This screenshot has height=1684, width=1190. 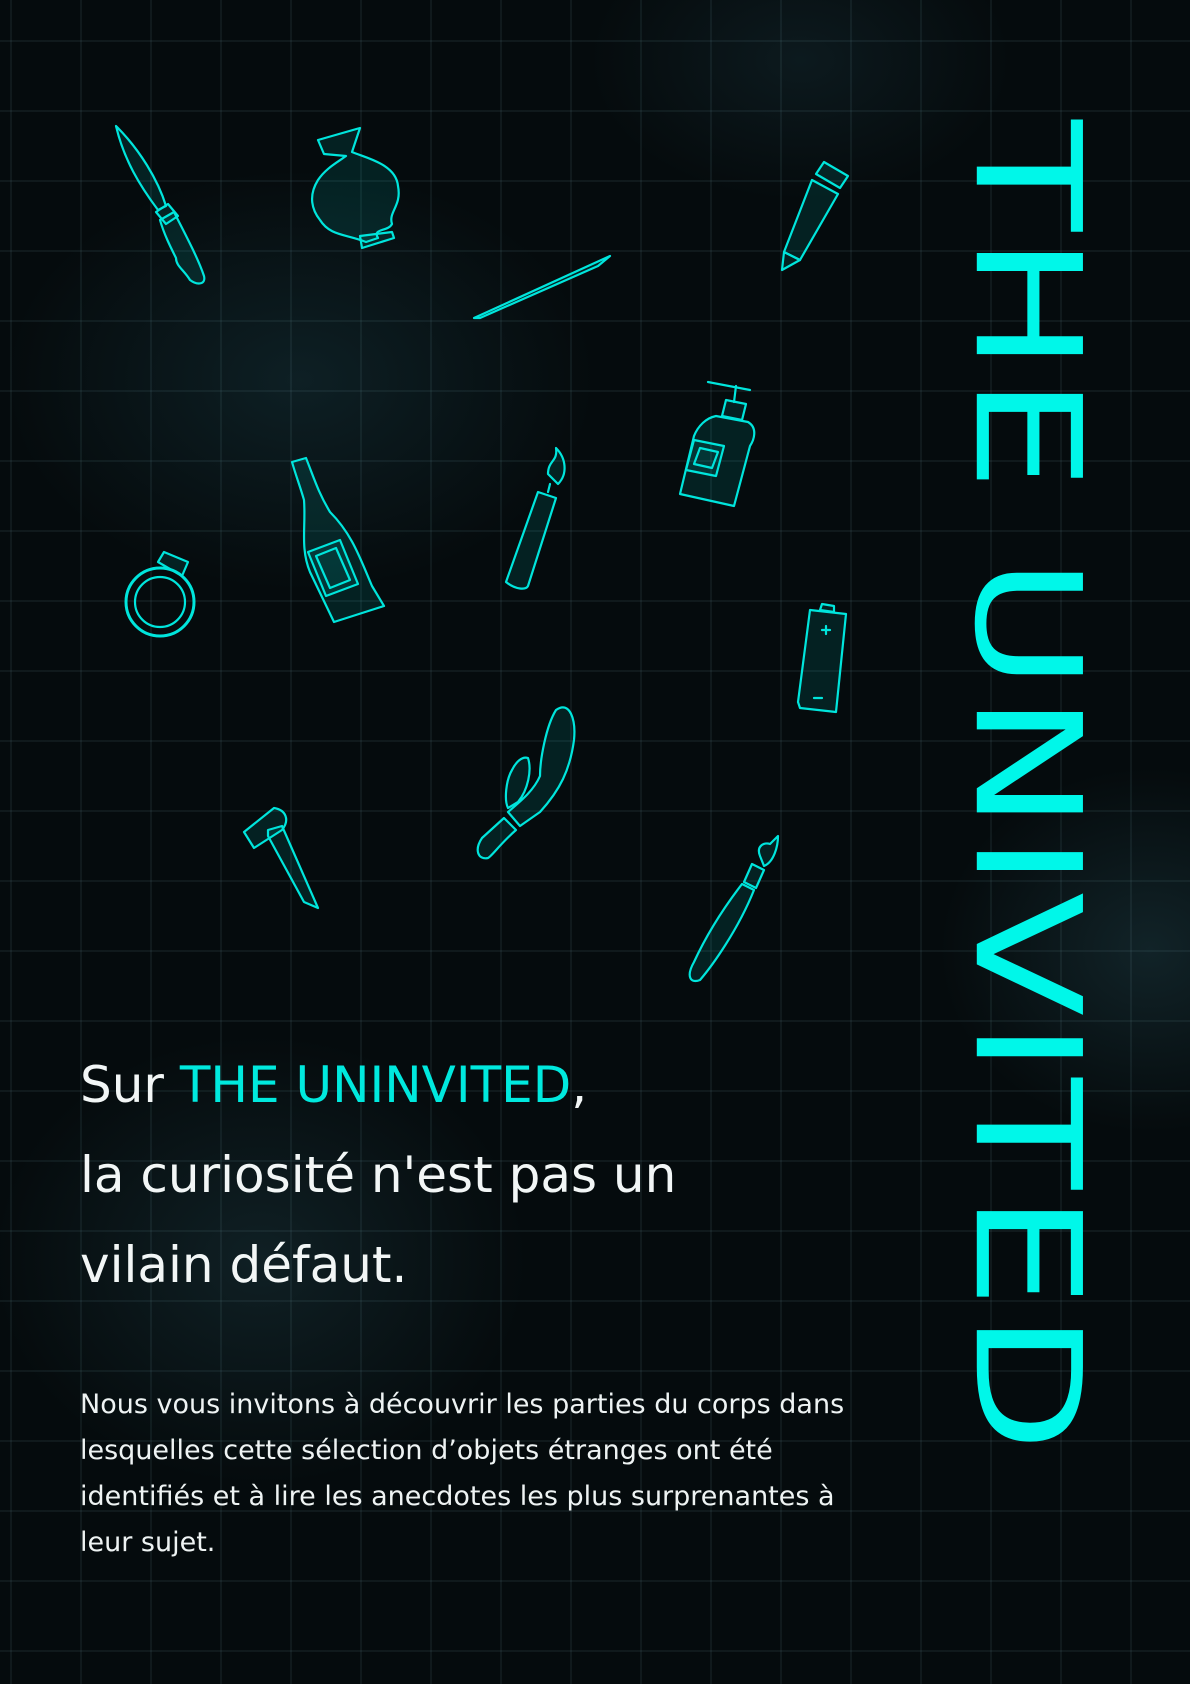 What do you see at coordinates (1027, 788) in the screenshot?
I see `vertical-title: THE UNIVITED` at bounding box center [1027, 788].